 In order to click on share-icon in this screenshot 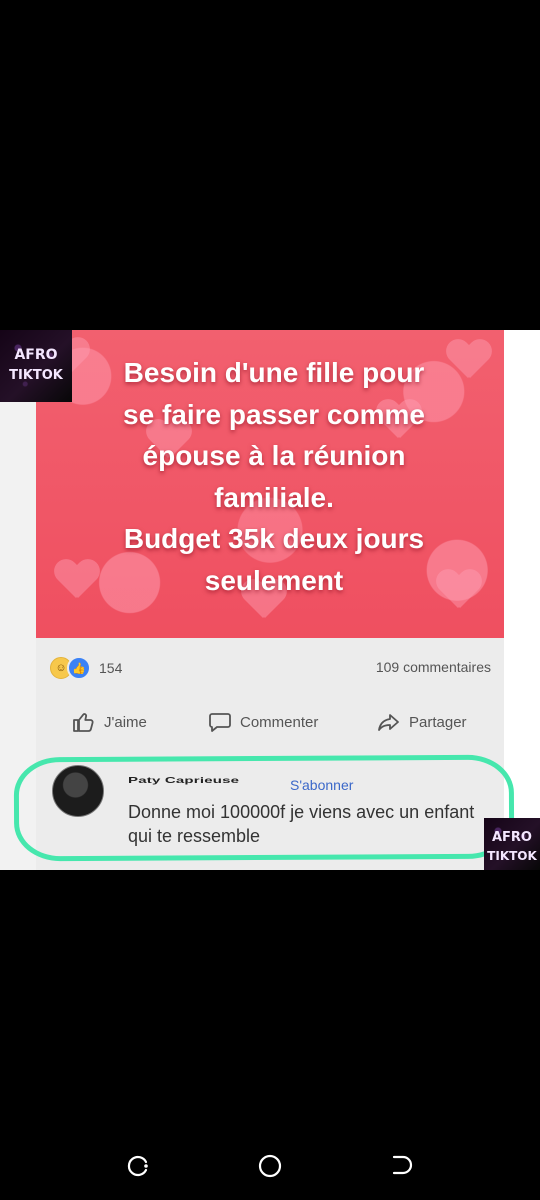, I will do `click(388, 722)`.